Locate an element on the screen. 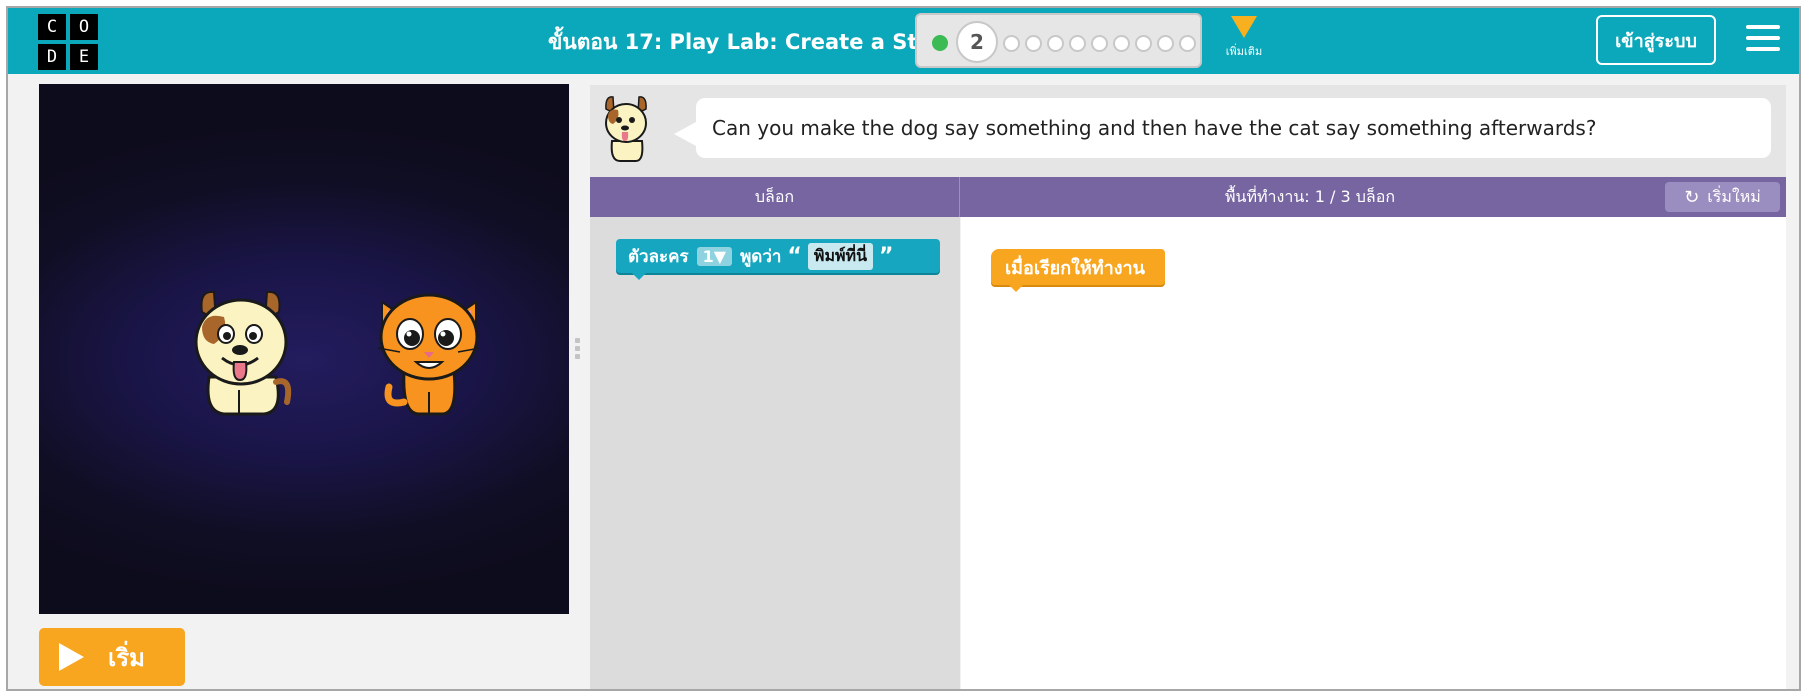  level-4-dot is located at coordinates (1033, 43).